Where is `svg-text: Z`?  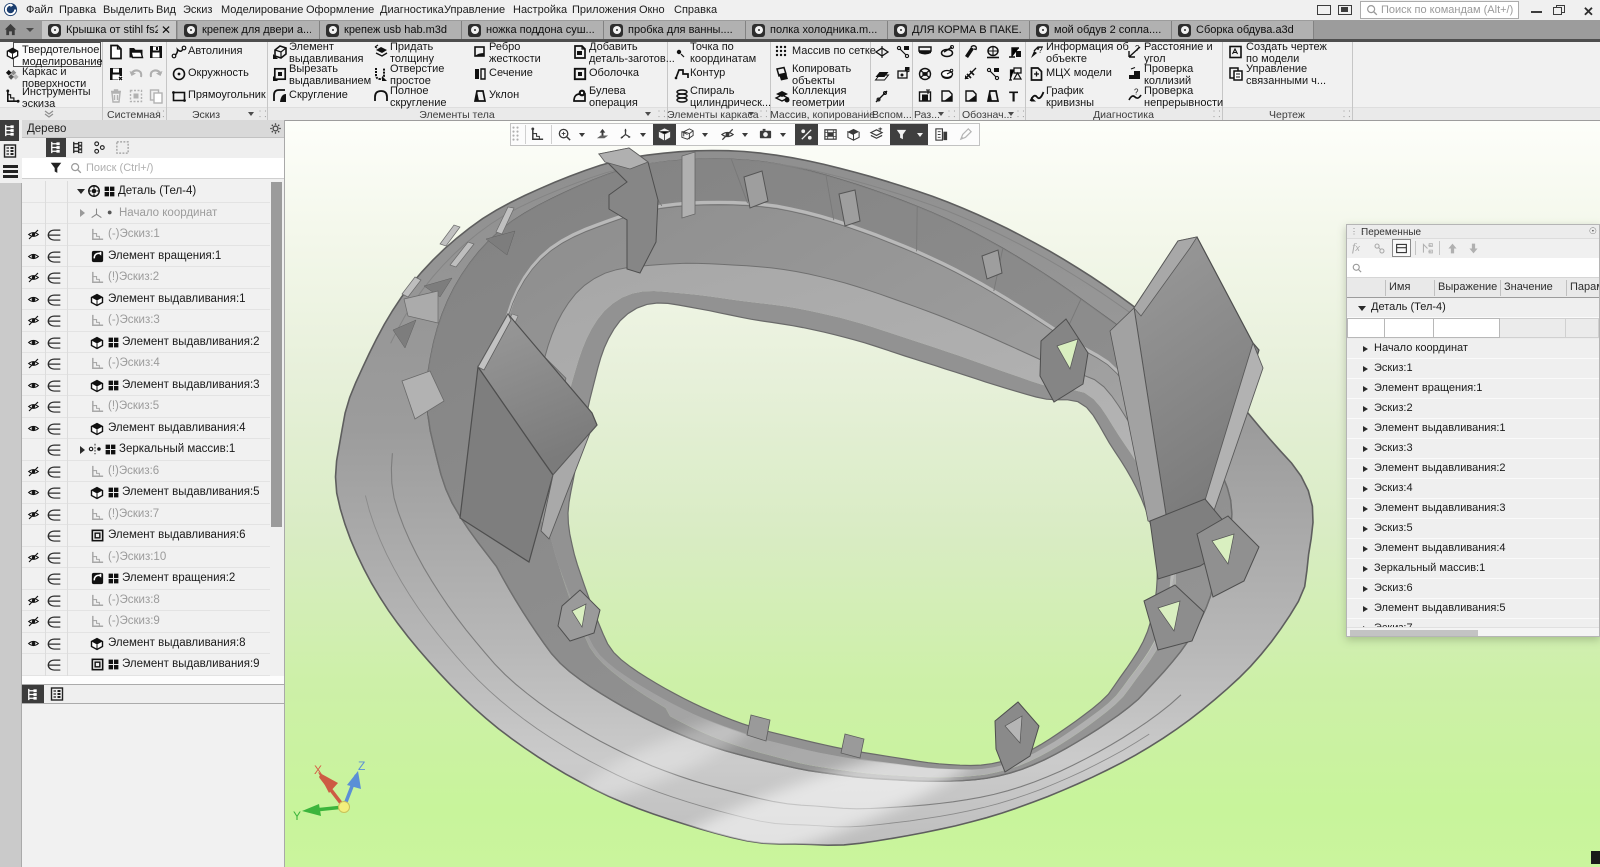
svg-text: Z is located at coordinates (361, 766).